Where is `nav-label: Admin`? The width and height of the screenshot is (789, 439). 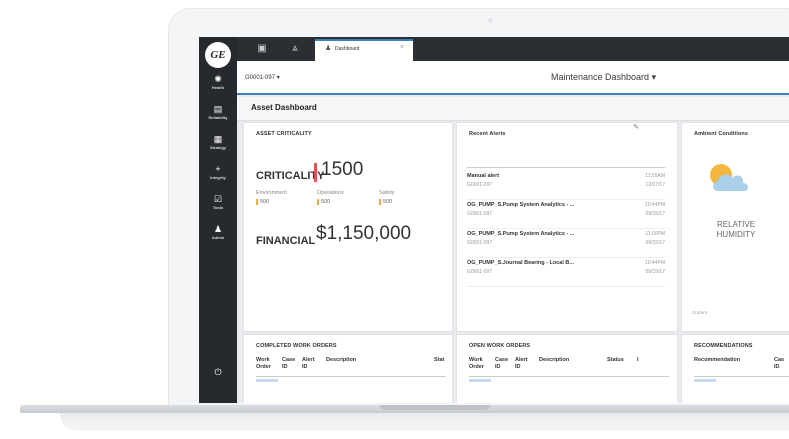 nav-label: Admin is located at coordinates (218, 237).